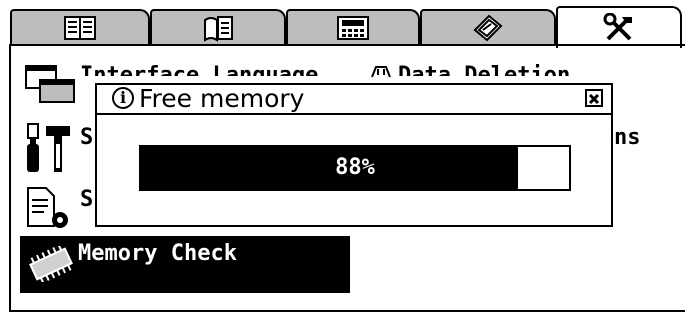 The image size is (688, 314). I want to click on menu-item-memory-check: Memory Check, so click(185, 264).